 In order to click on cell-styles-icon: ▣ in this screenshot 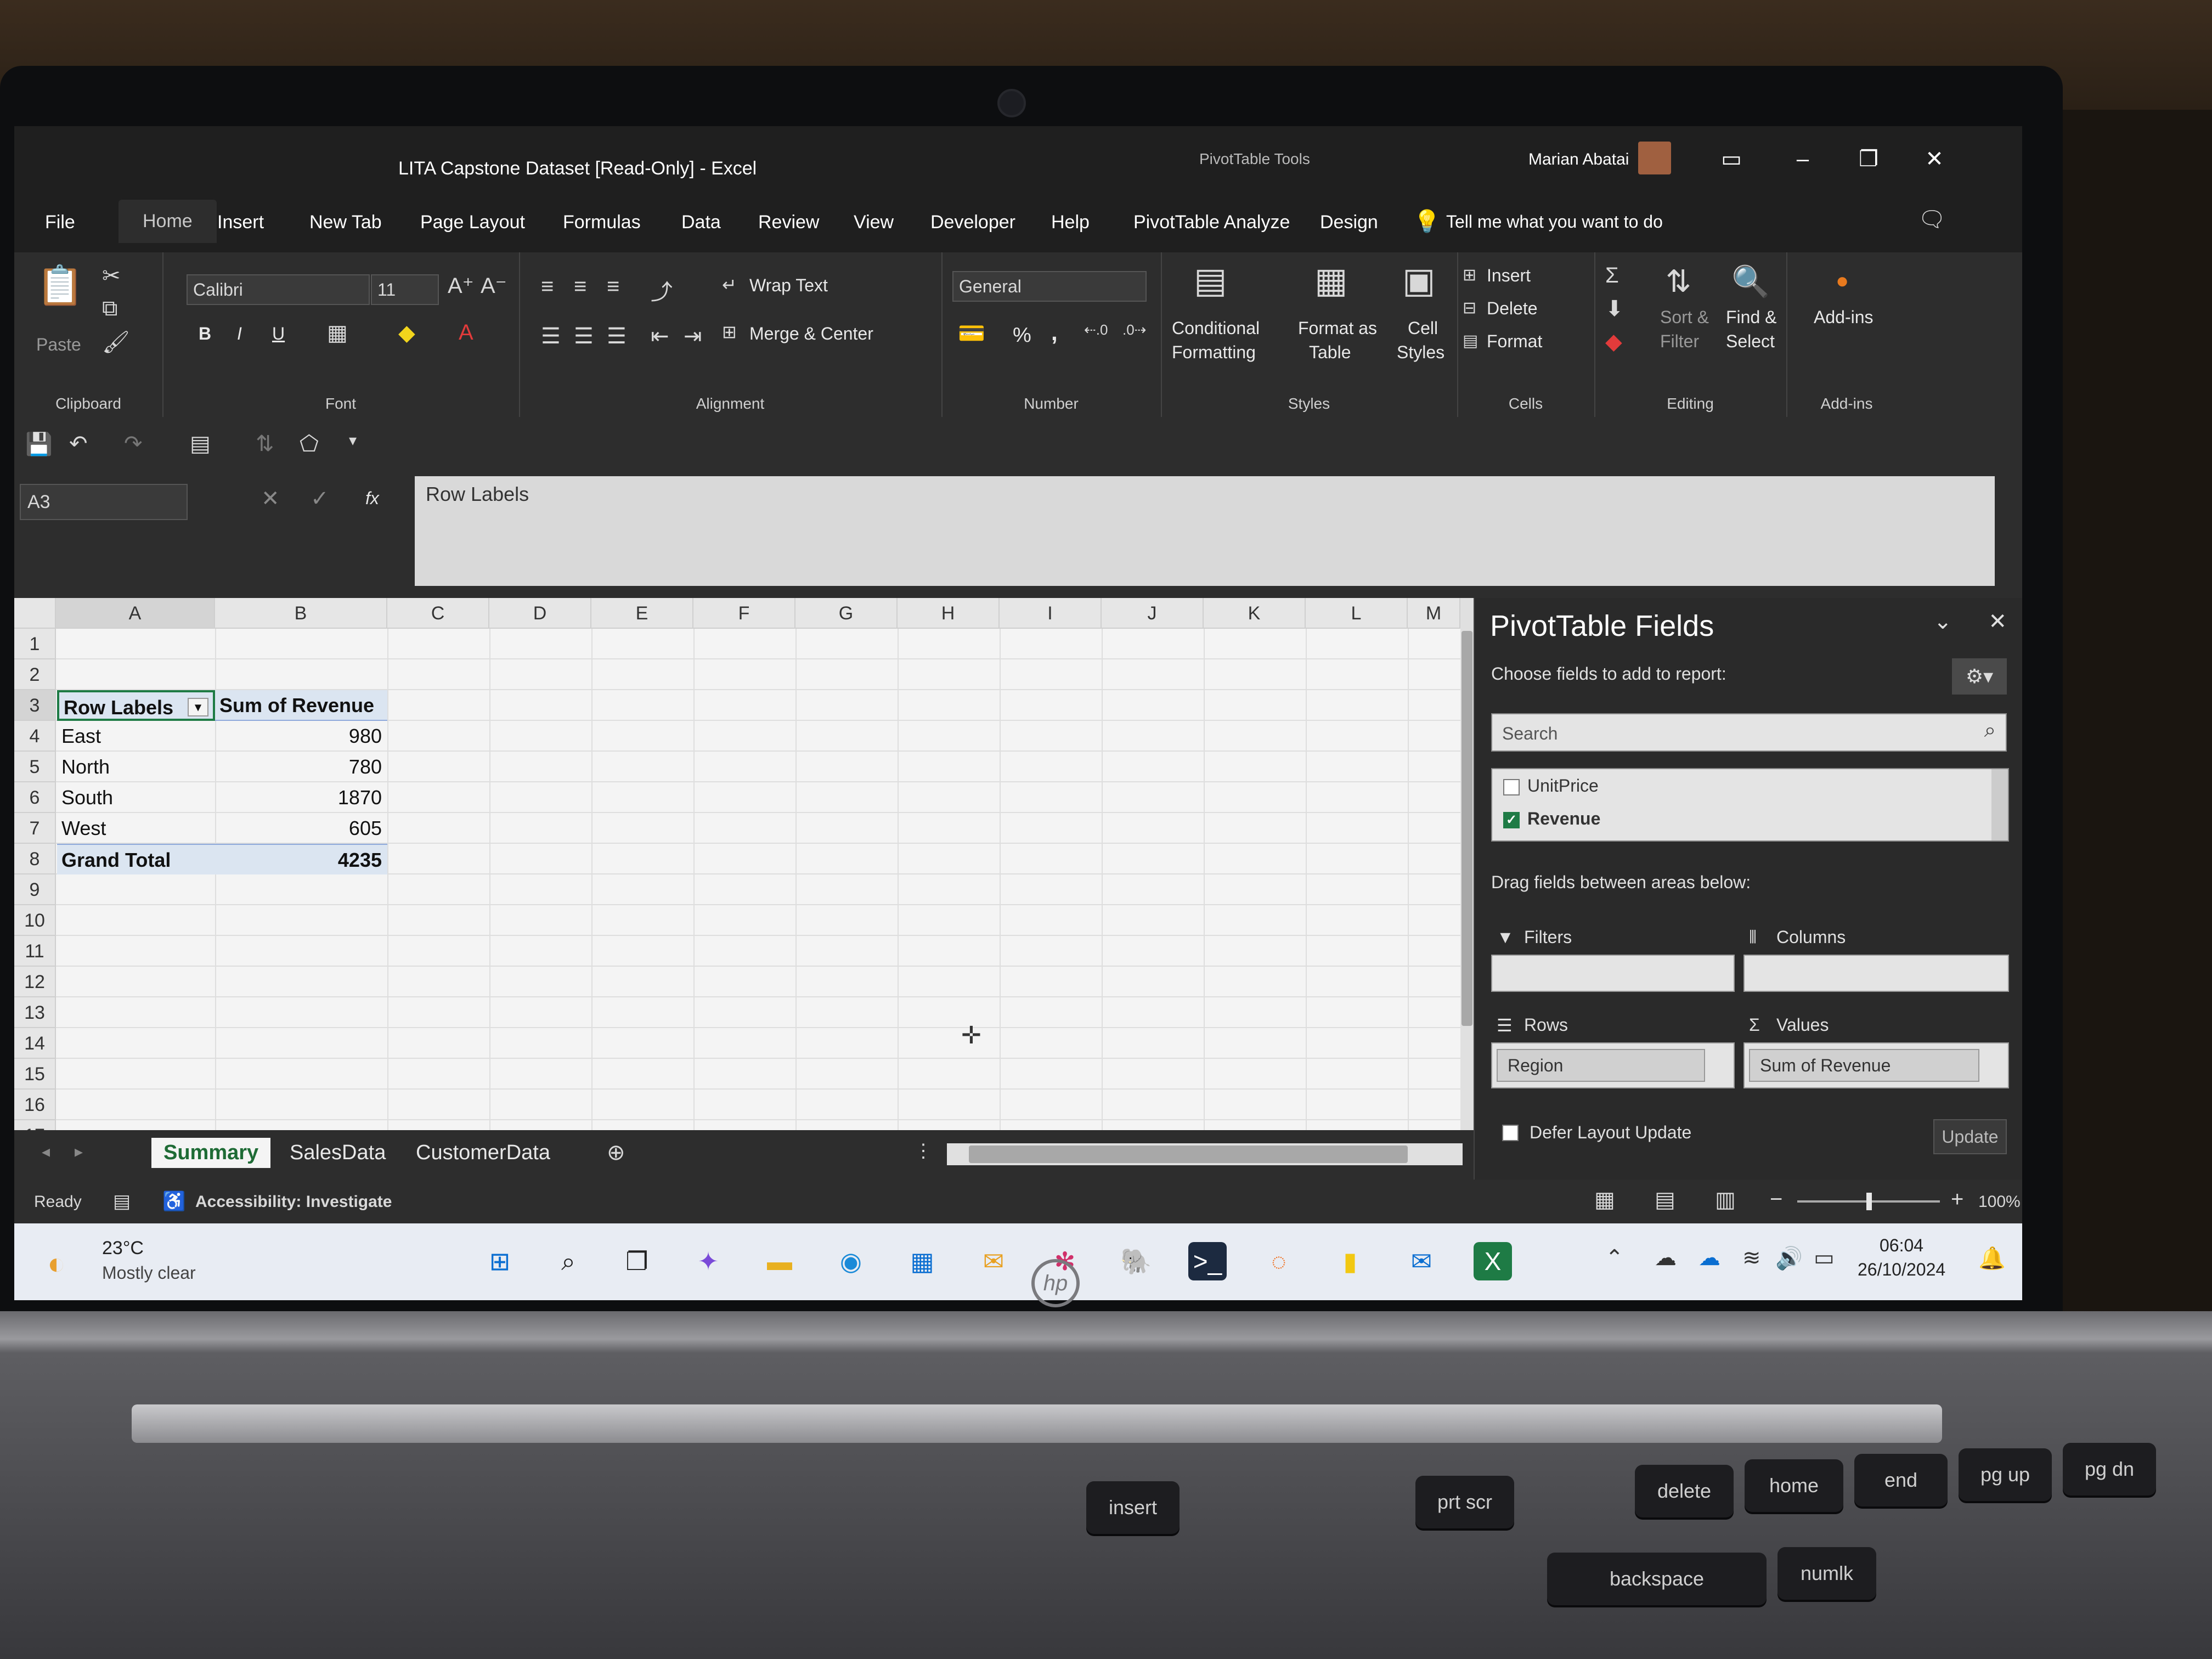, I will do `click(1418, 280)`.